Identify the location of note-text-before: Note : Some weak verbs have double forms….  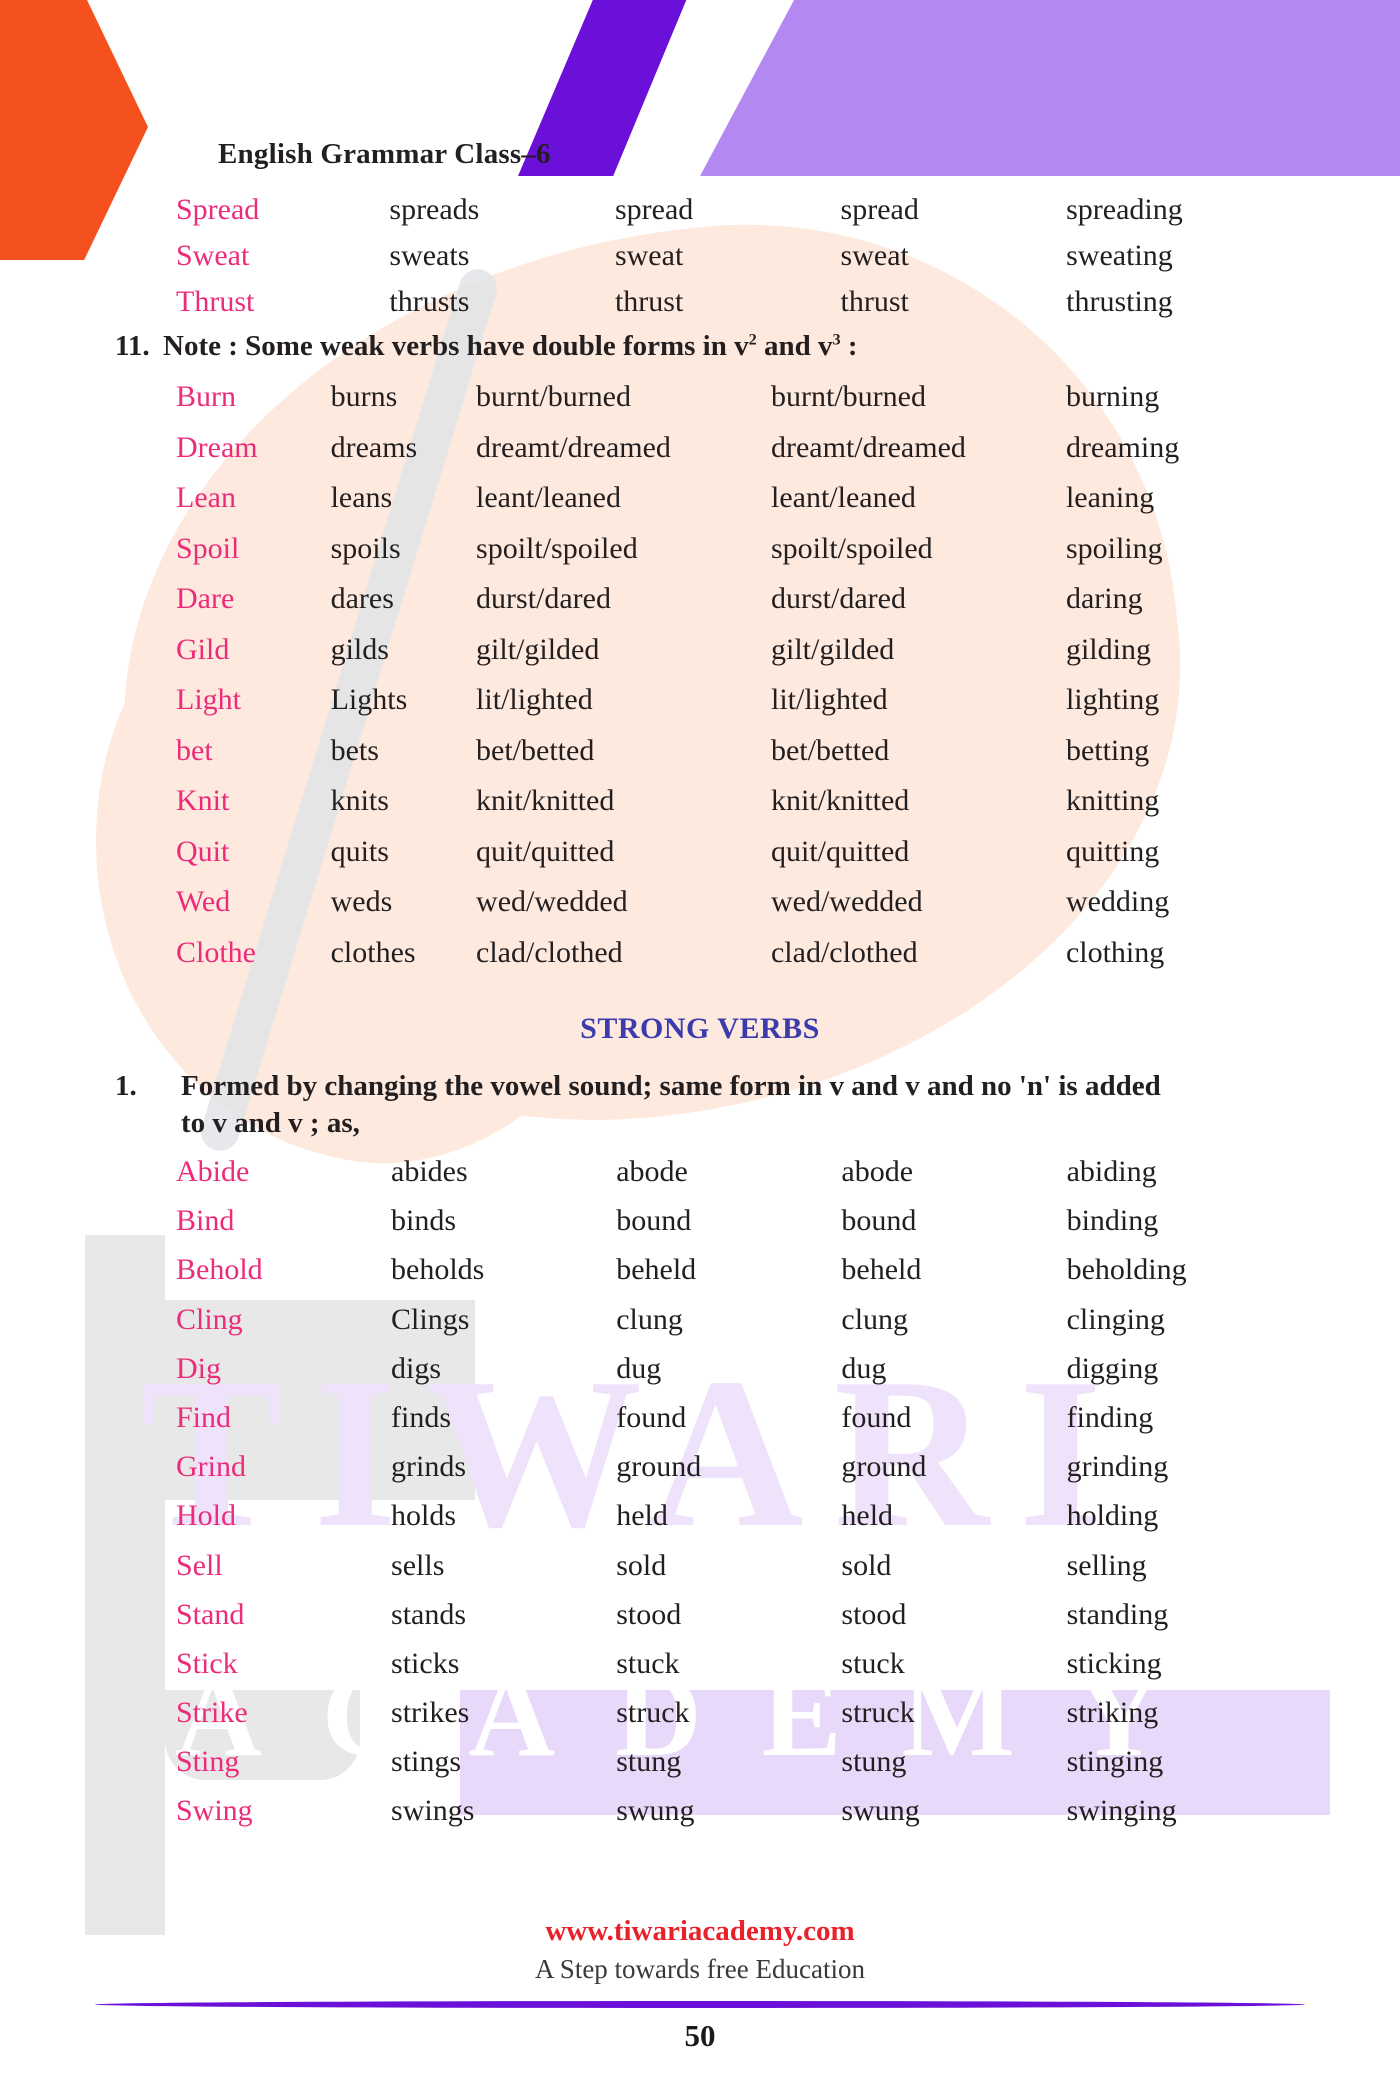
(456, 346).